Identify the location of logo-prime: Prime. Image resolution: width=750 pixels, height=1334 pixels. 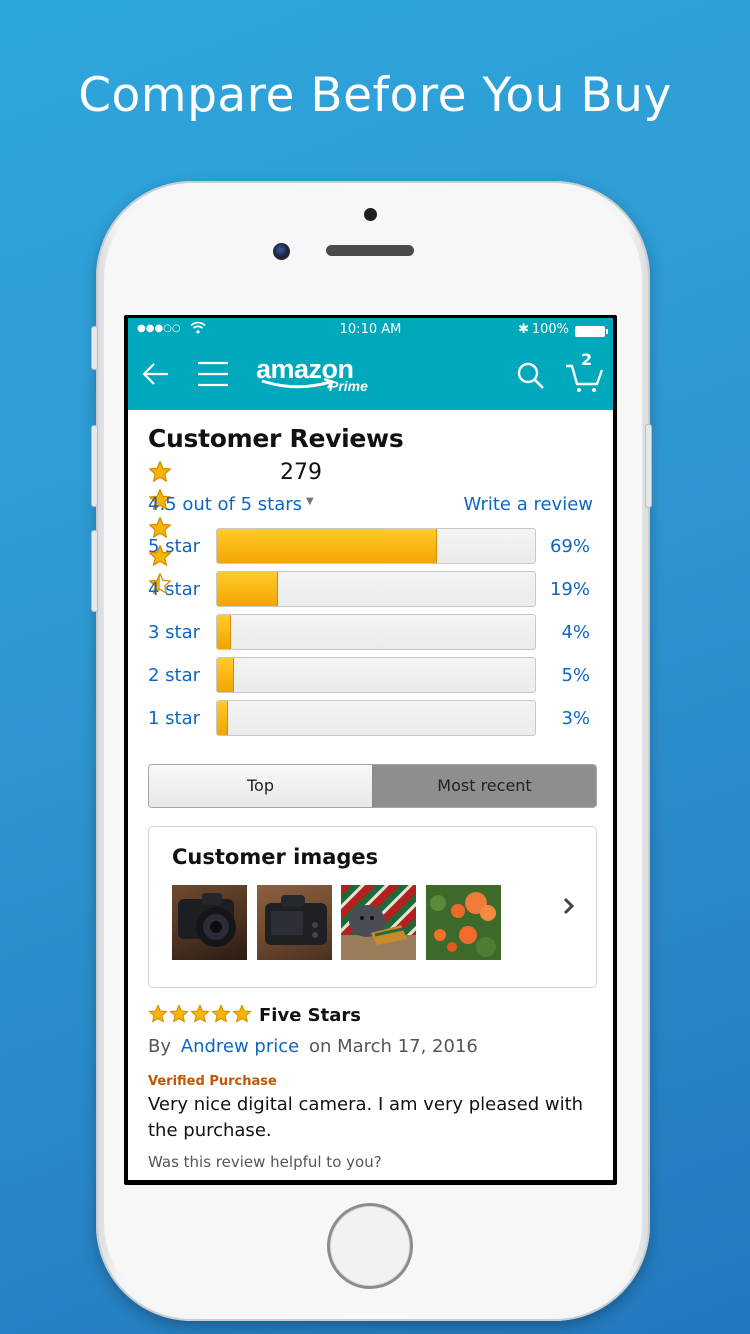
(348, 386).